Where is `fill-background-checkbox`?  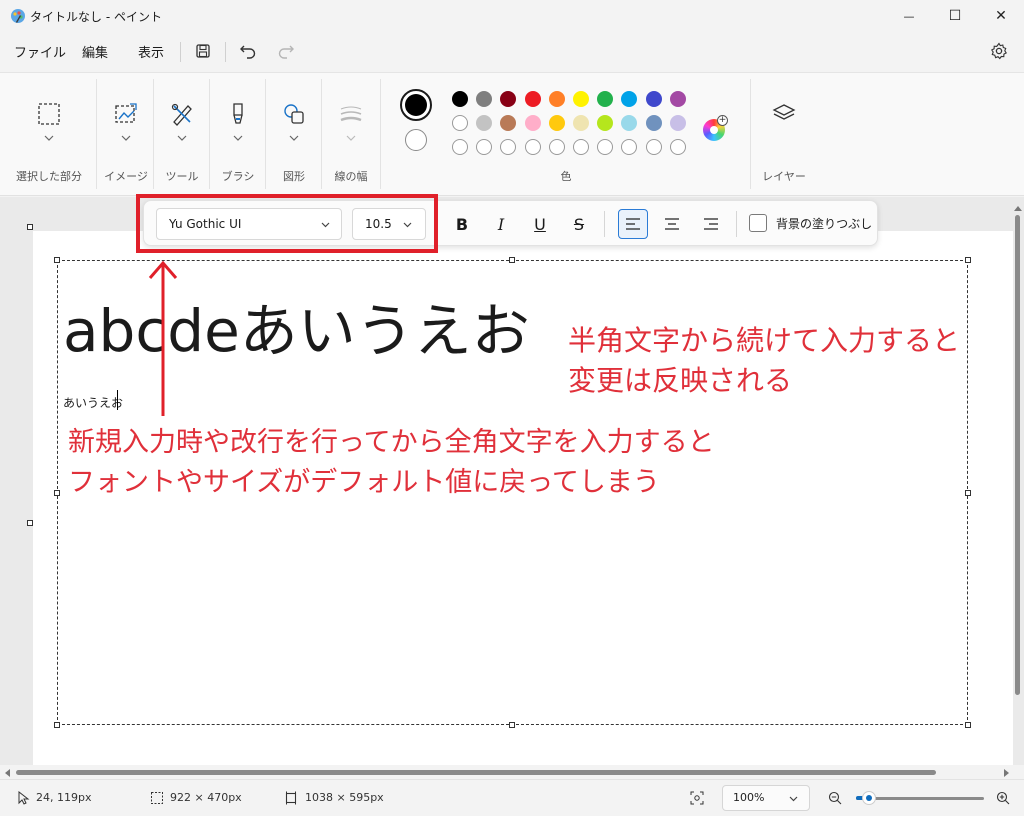 fill-background-checkbox is located at coordinates (758, 223).